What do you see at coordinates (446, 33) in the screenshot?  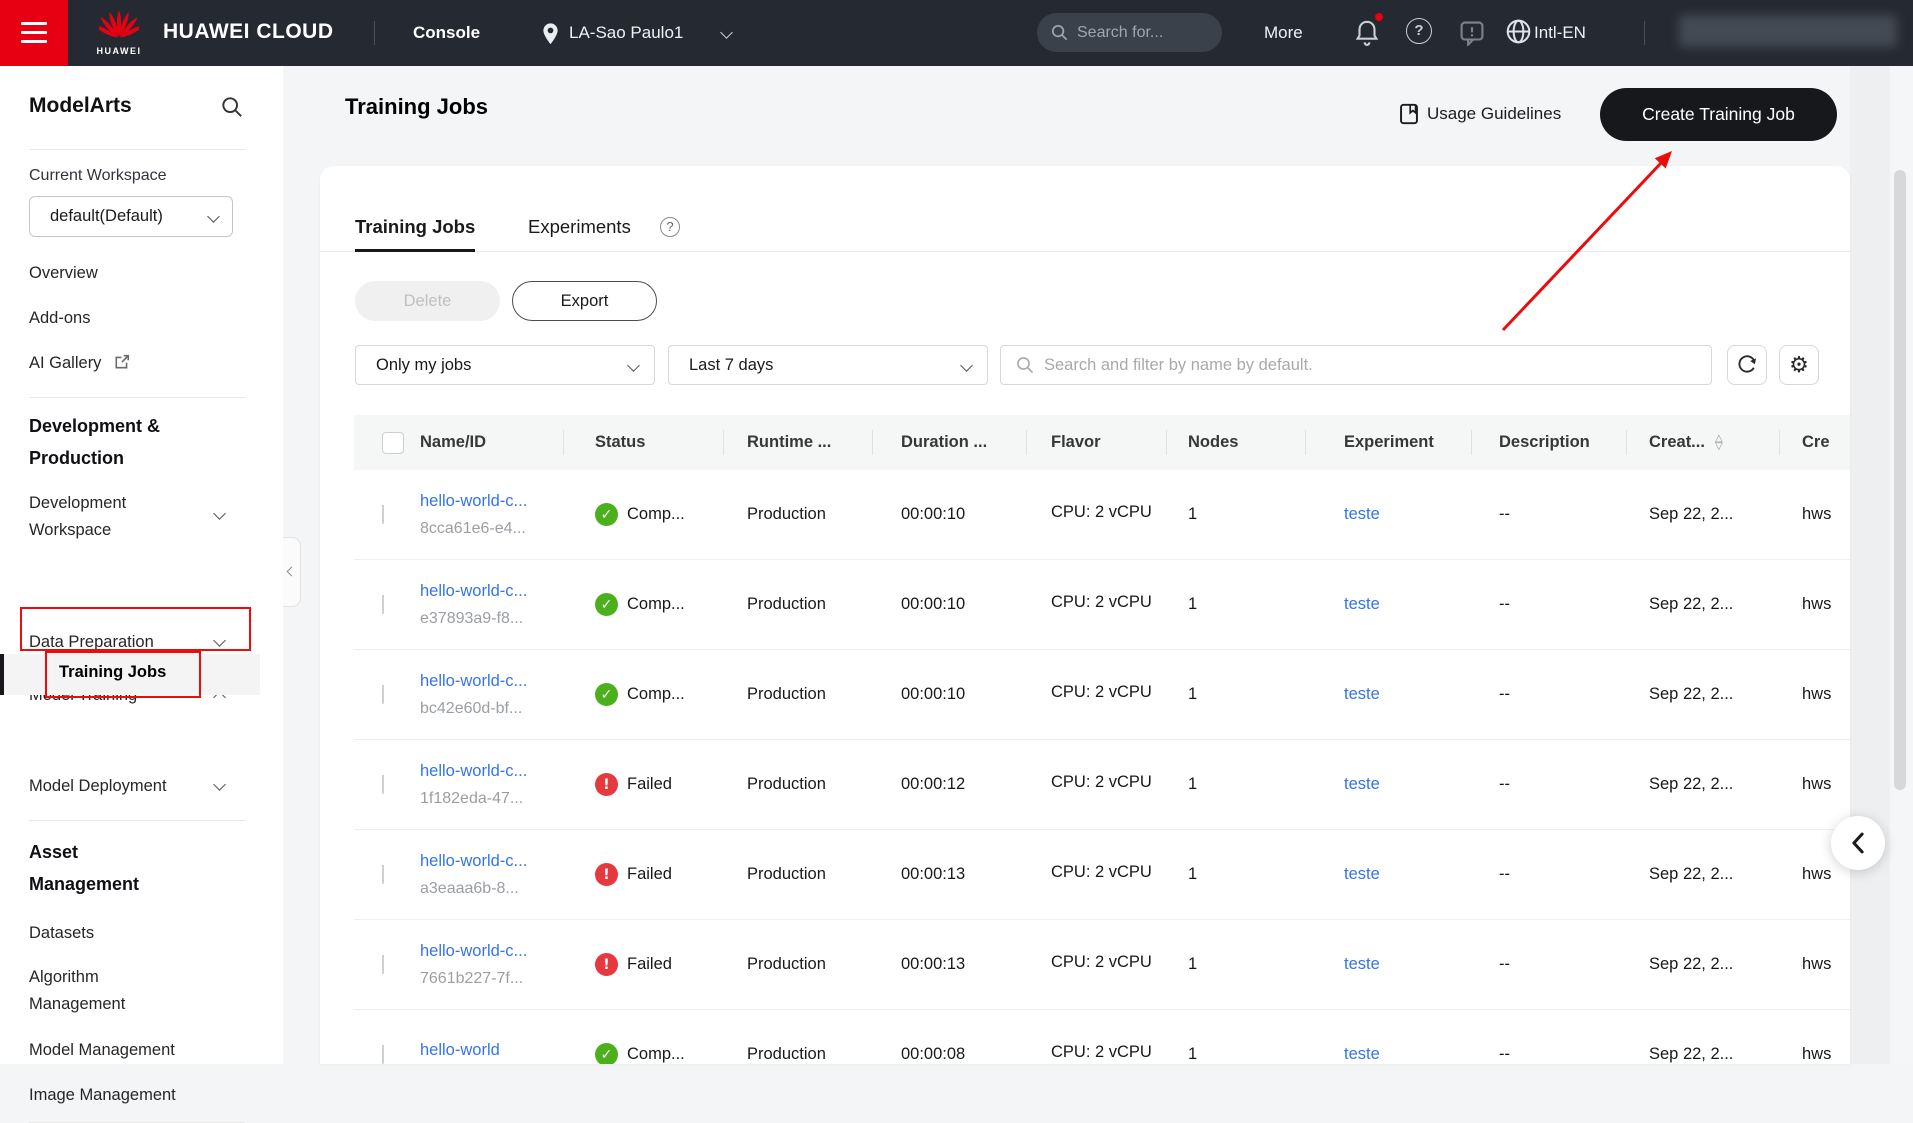 I see `console-link: Console` at bounding box center [446, 33].